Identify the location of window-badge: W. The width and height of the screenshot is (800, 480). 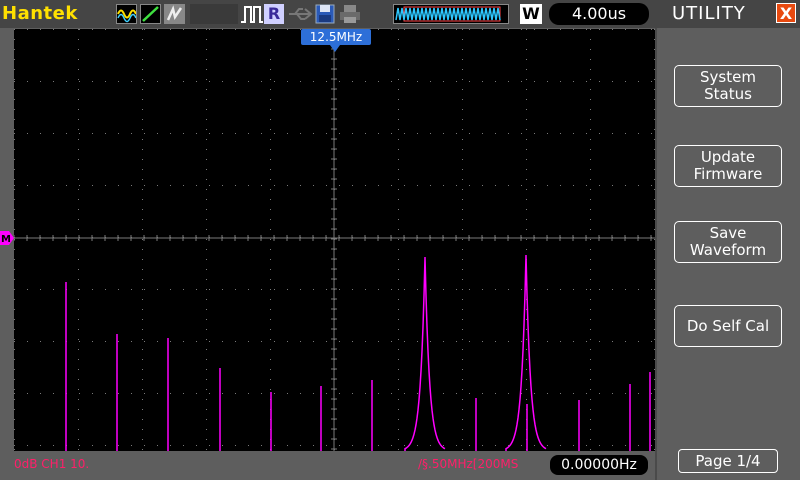
(531, 14).